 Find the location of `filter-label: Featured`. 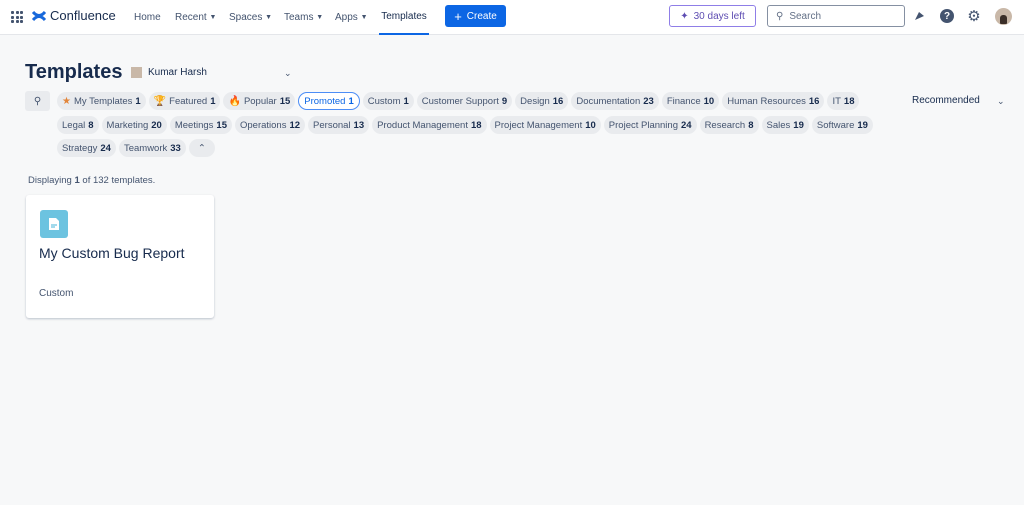

filter-label: Featured is located at coordinates (188, 101).